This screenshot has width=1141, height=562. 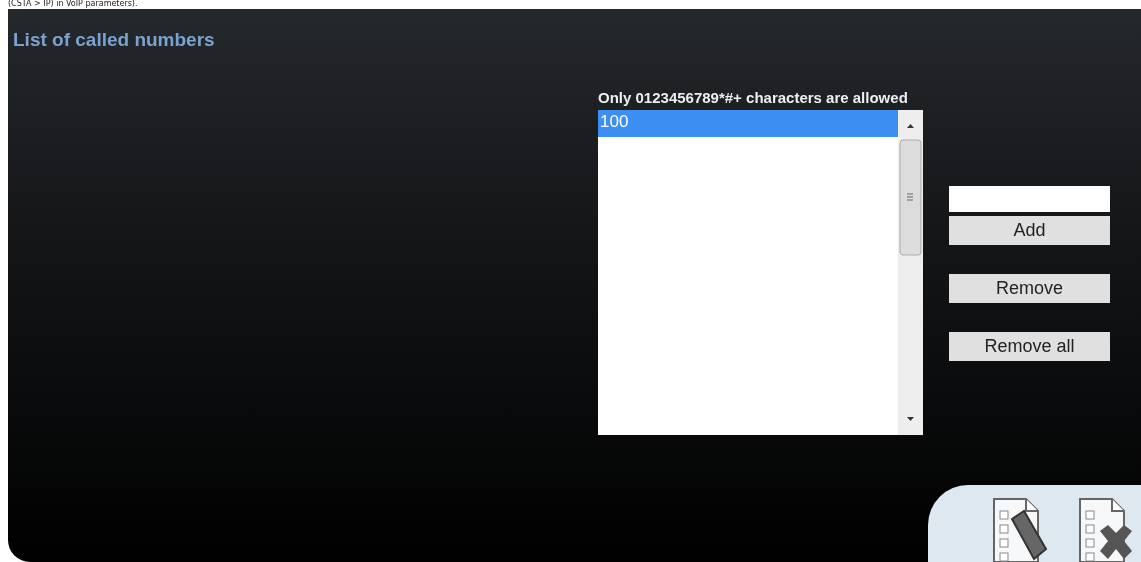 What do you see at coordinates (1029, 288) in the screenshot?
I see `action-button: Remove` at bounding box center [1029, 288].